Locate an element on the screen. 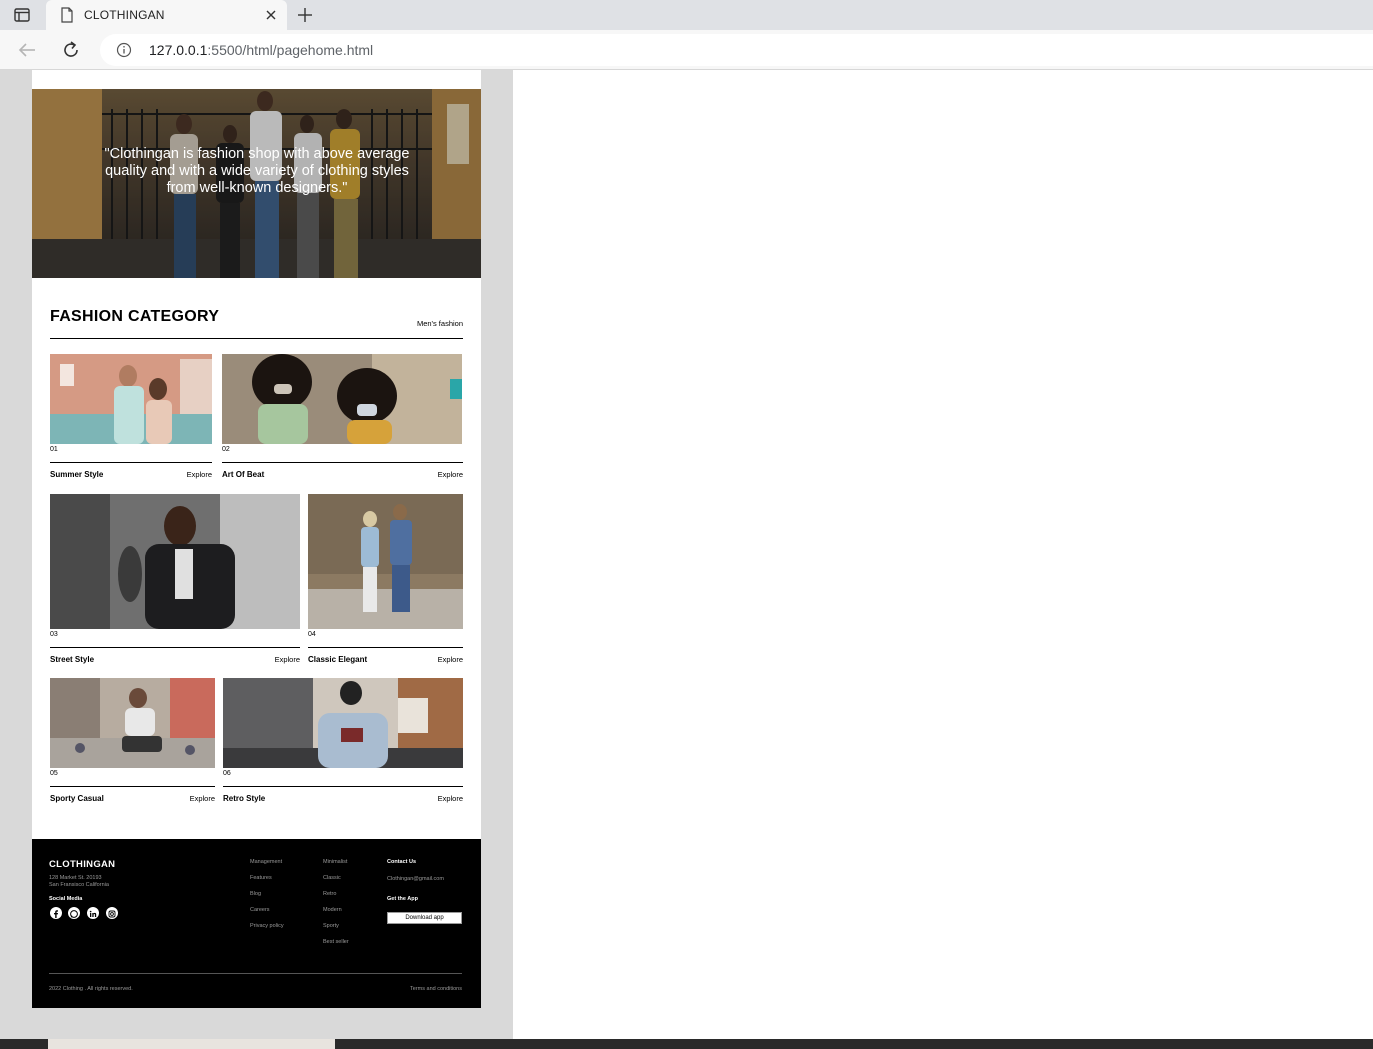 The image size is (1373, 1049). category-name: Street Style is located at coordinates (72, 659).